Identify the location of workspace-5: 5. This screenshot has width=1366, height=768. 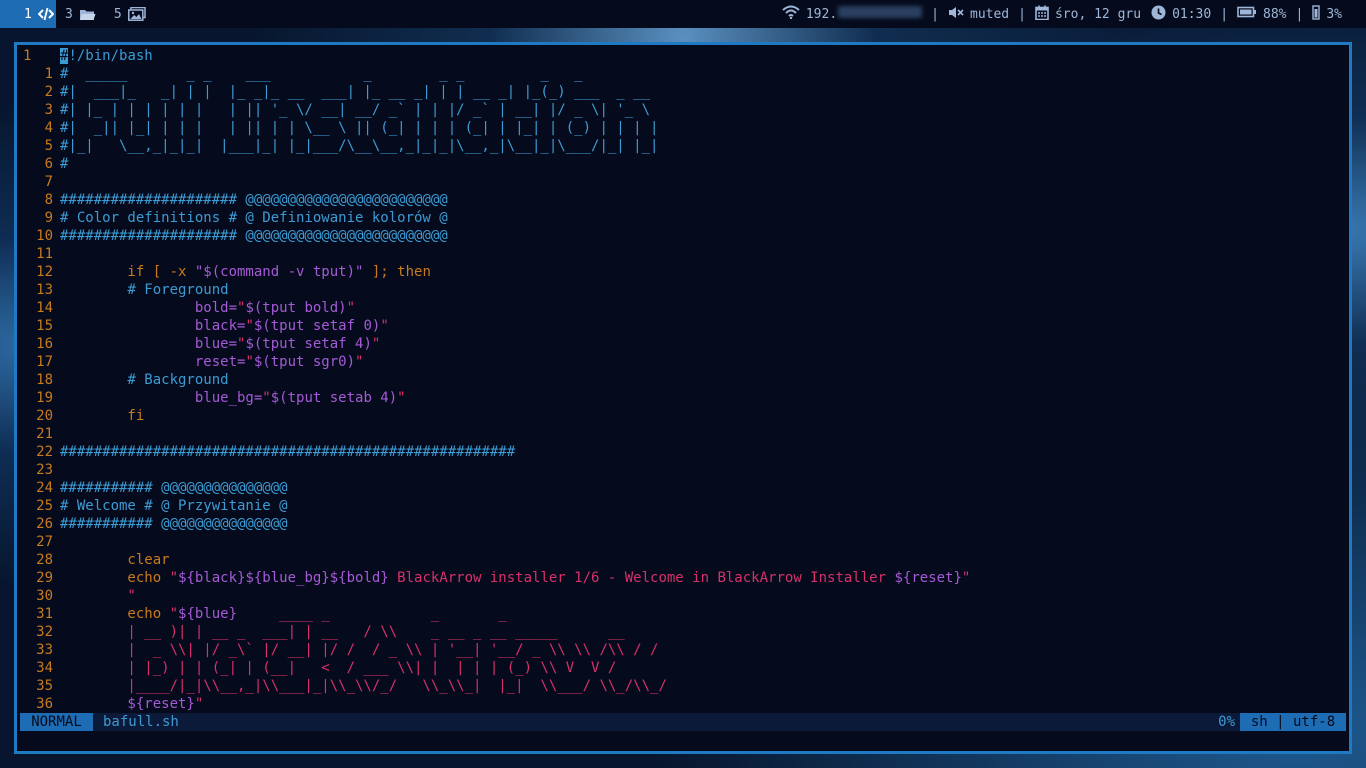
(130, 14).